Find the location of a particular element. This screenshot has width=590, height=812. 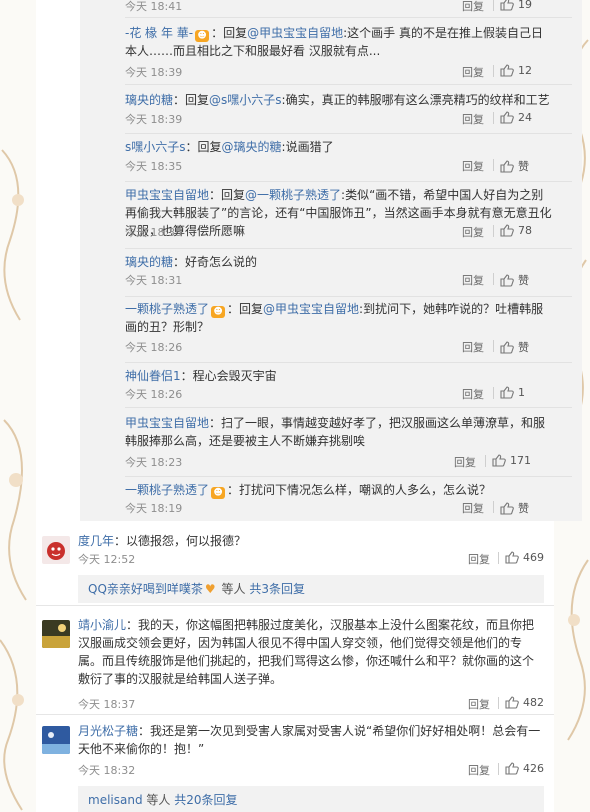

mention-link: @s嘿小六子s is located at coordinates (245, 100).